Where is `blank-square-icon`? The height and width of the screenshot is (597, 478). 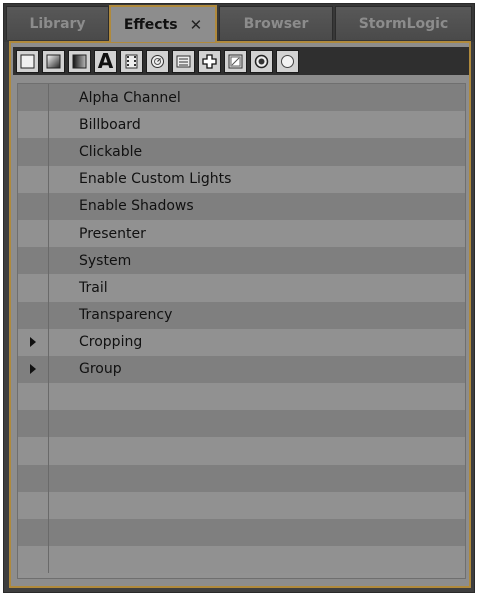 blank-square-icon is located at coordinates (27, 61).